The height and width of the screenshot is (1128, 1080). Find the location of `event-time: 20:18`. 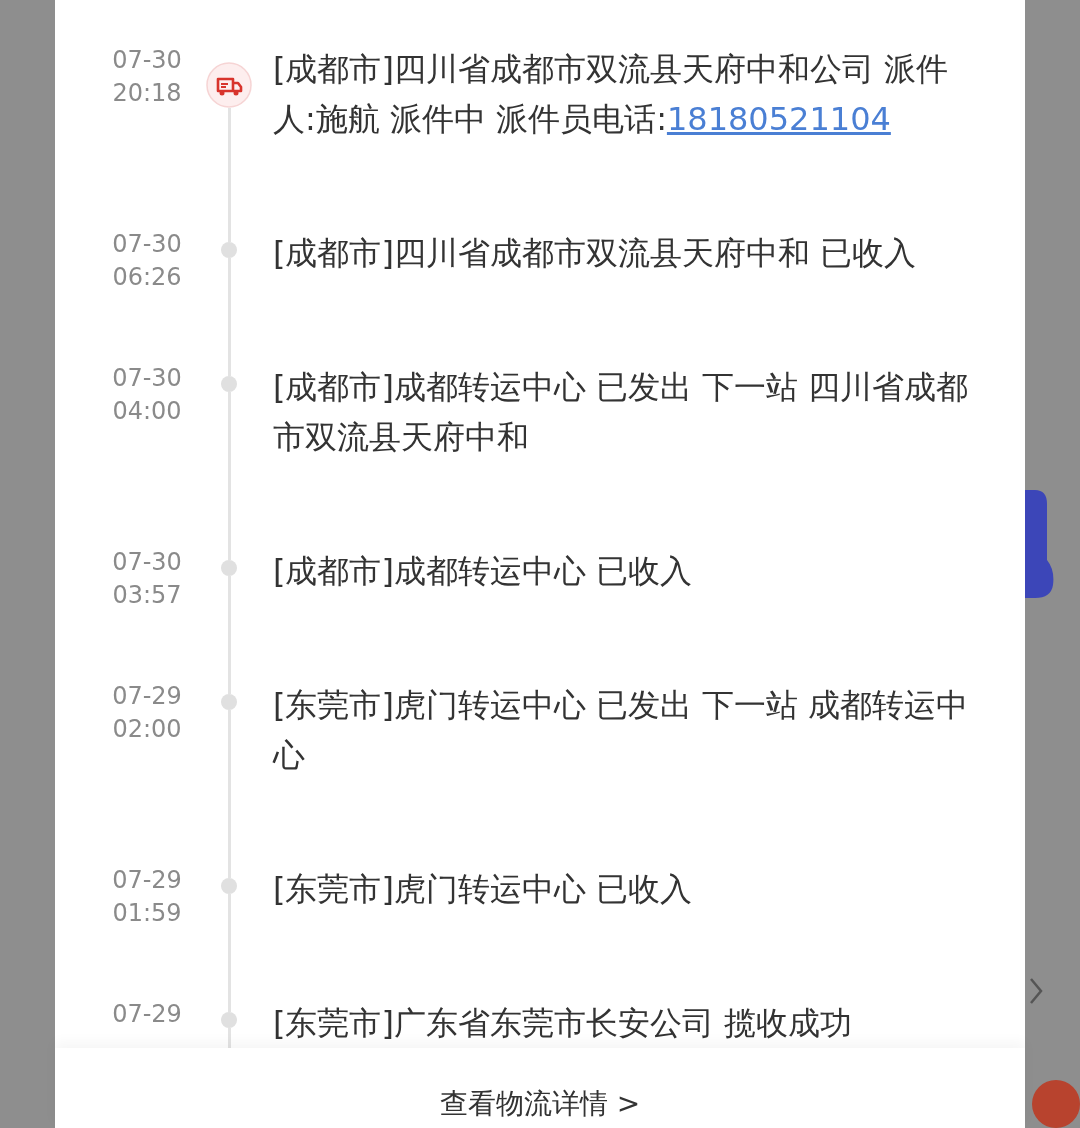

event-time: 20:18 is located at coordinates (147, 93).